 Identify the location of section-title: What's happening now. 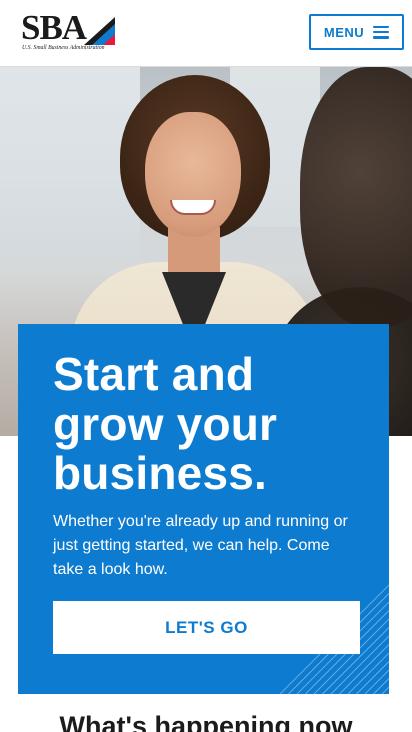
(206, 721).